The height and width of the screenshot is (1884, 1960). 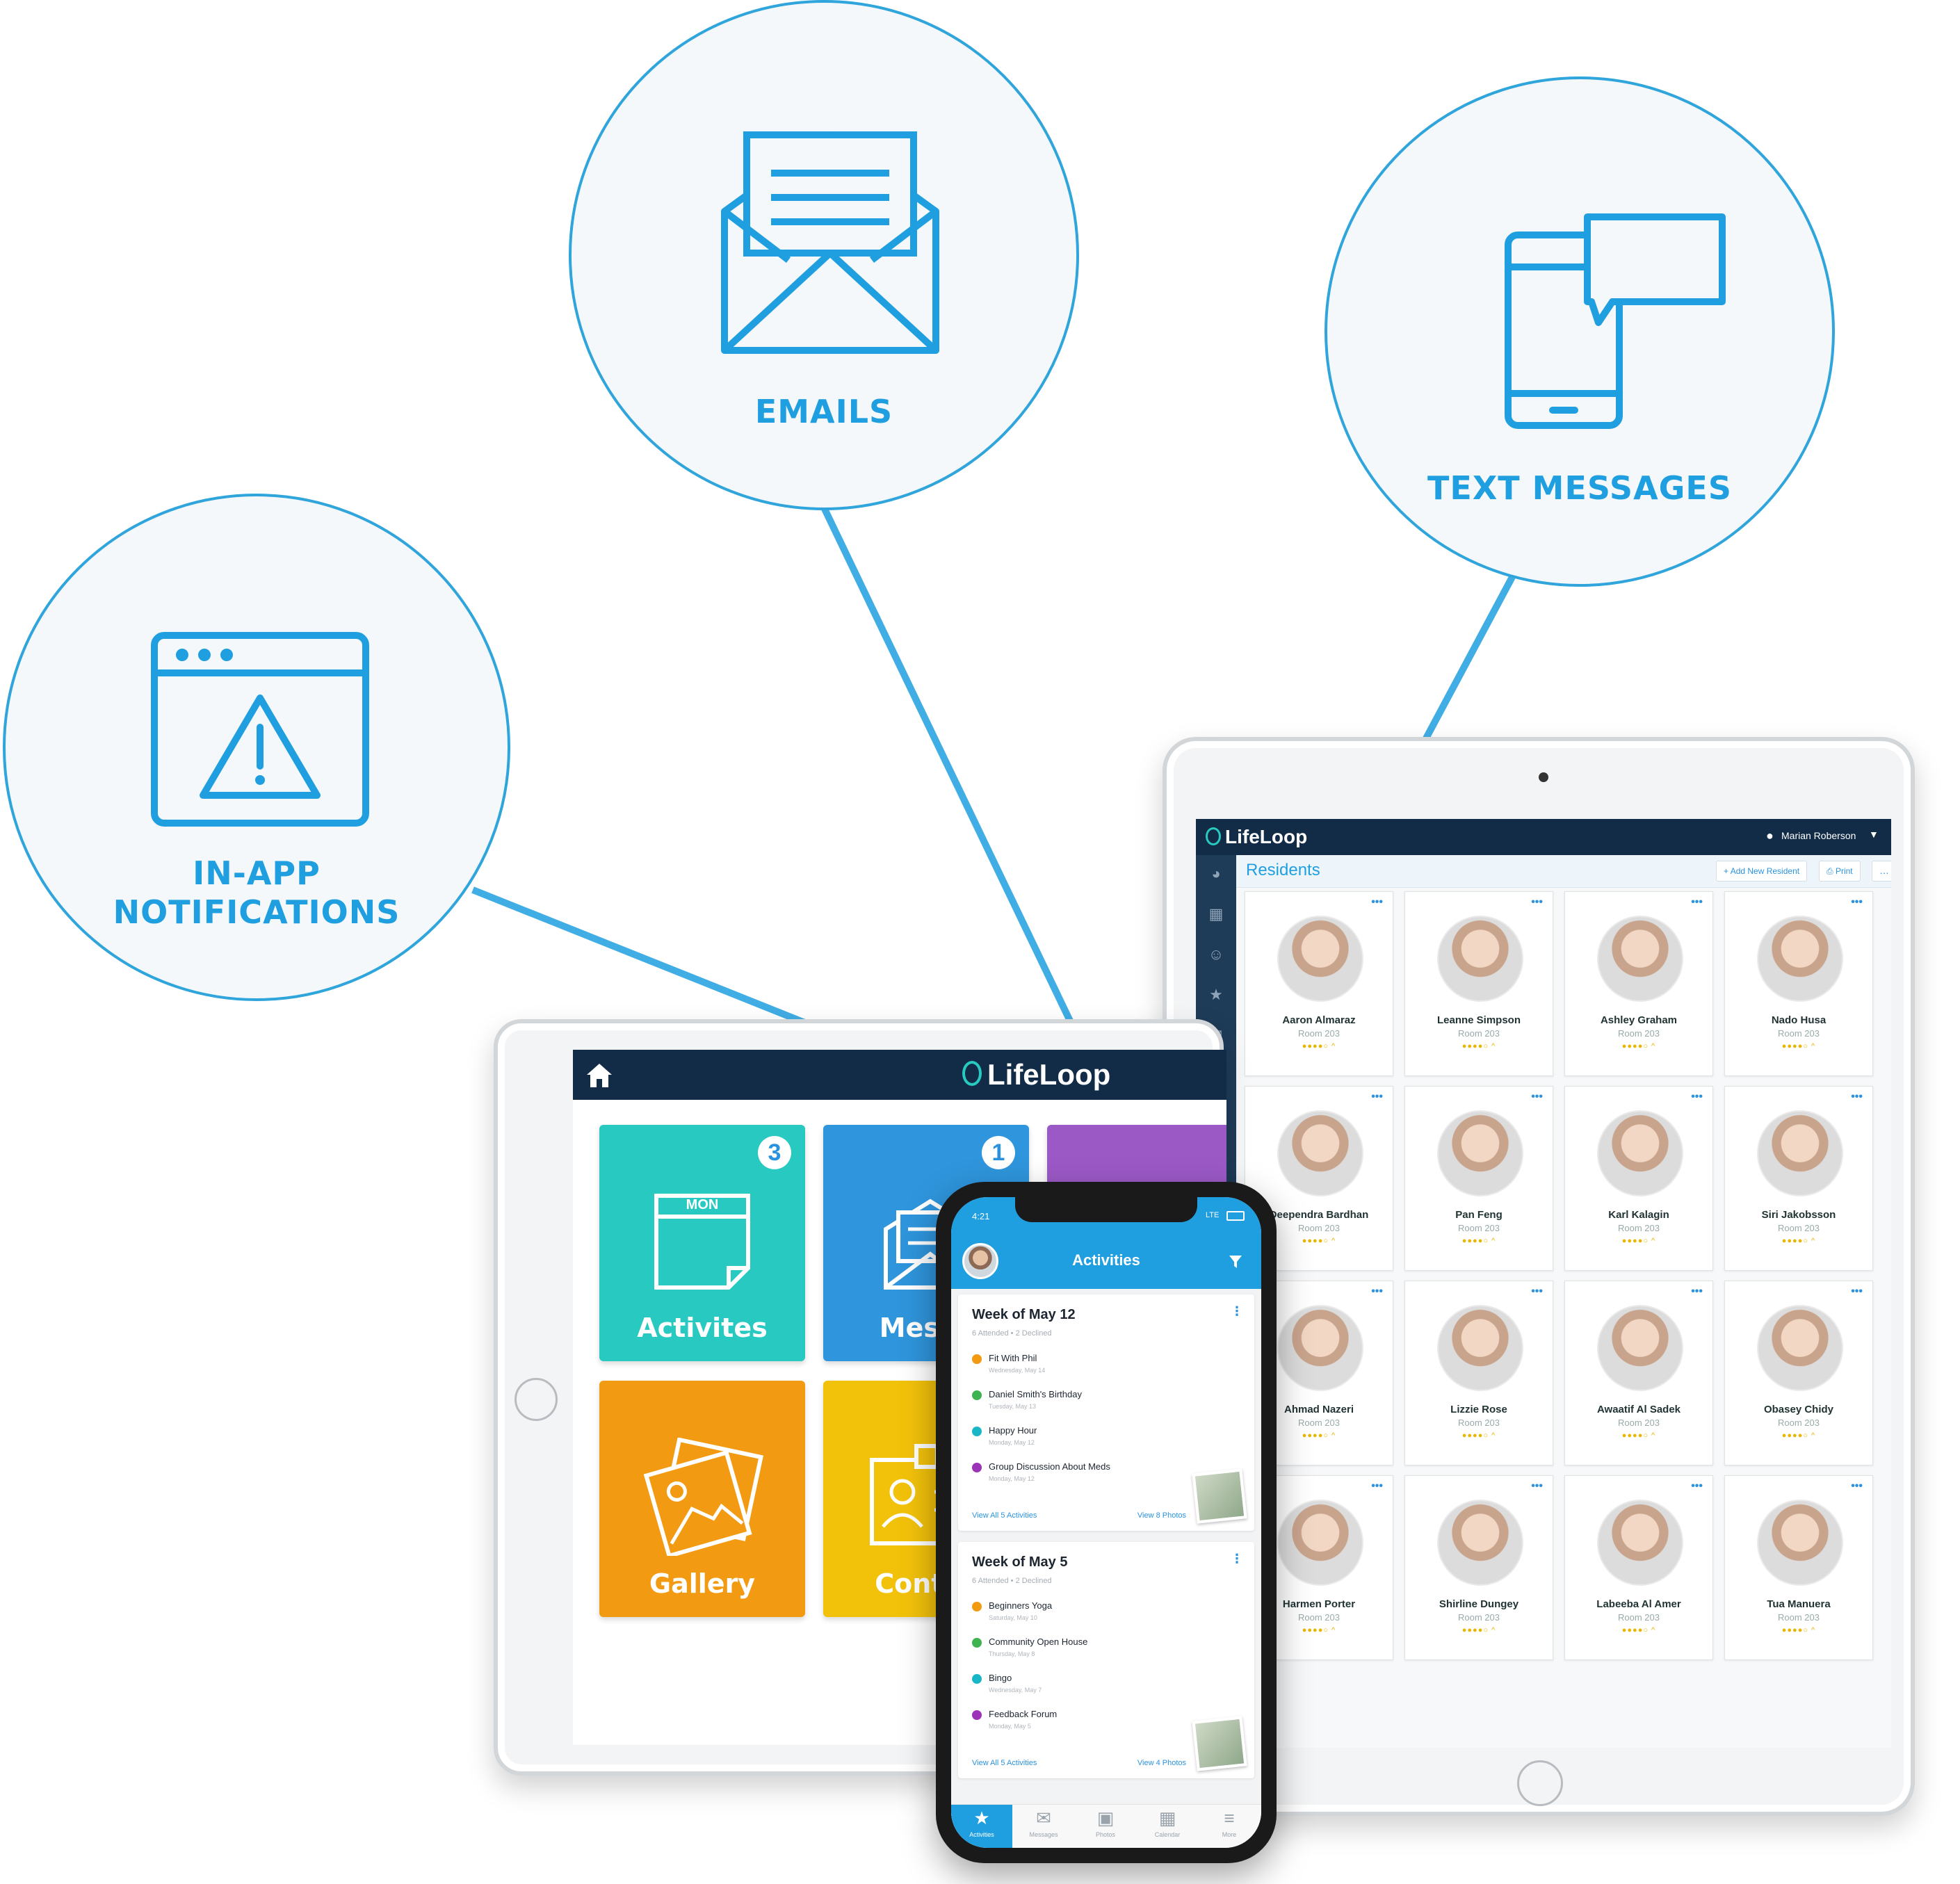 What do you see at coordinates (702, 1499) in the screenshot?
I see `gallery-tile: Gallery` at bounding box center [702, 1499].